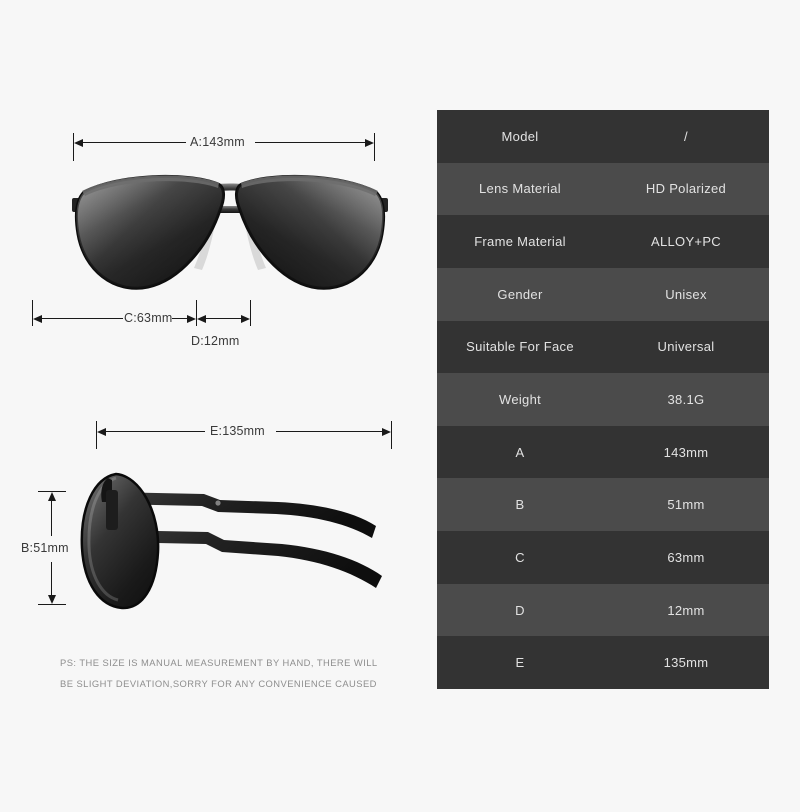 Image resolution: width=800 pixels, height=812 pixels. Describe the element at coordinates (603, 294) in the screenshot. I see `spec-row: Gender Unisex` at that location.